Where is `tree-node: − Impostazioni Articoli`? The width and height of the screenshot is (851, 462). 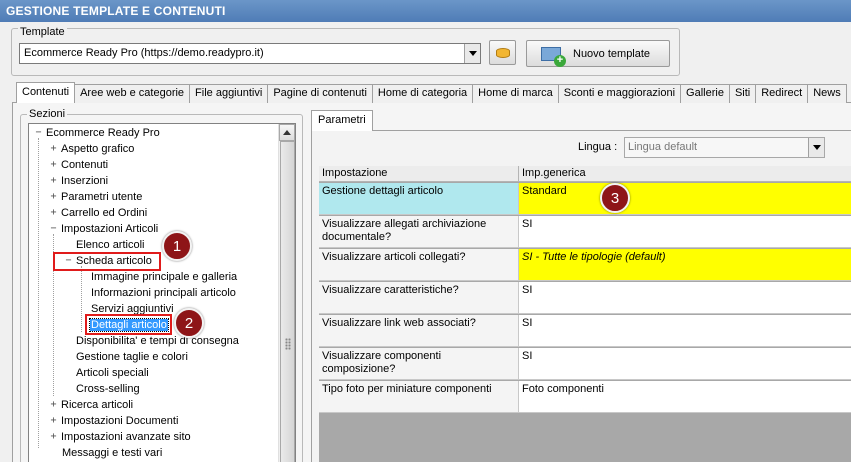 tree-node: − Impostazioni Articoli is located at coordinates (102, 229).